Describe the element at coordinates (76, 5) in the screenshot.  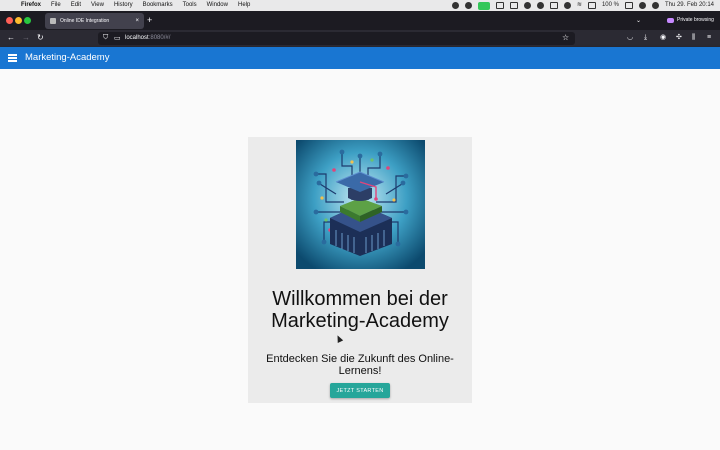
I see `menu-edit: Edit` at that location.